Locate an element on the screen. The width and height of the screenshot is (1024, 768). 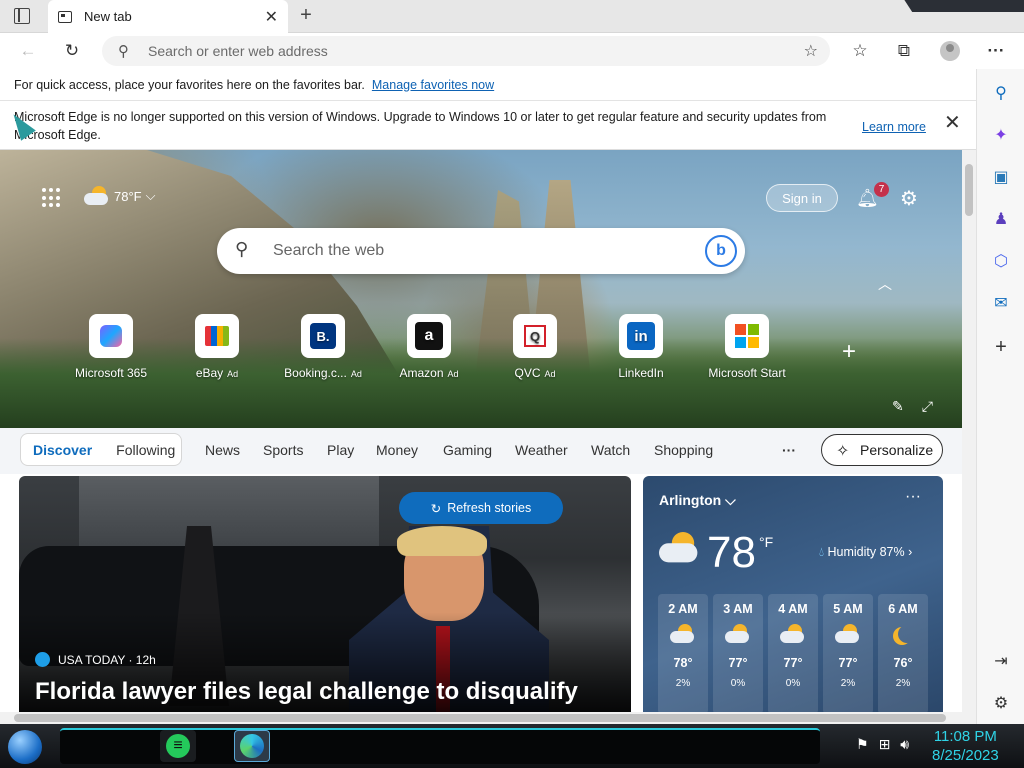
start-orb-icon is located at coordinates (25, 747).